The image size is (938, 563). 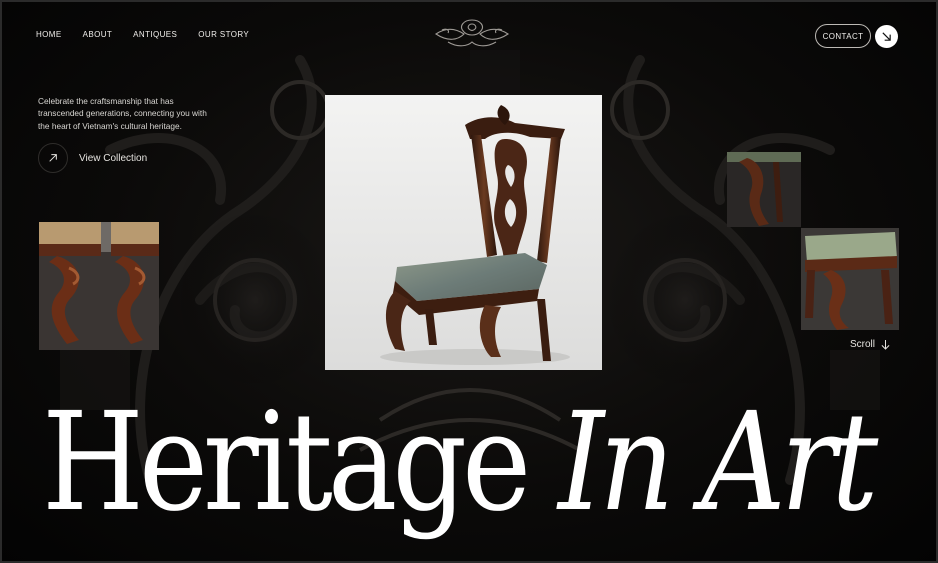 What do you see at coordinates (764, 189) in the screenshot?
I see `carved-leg-detail-image` at bounding box center [764, 189].